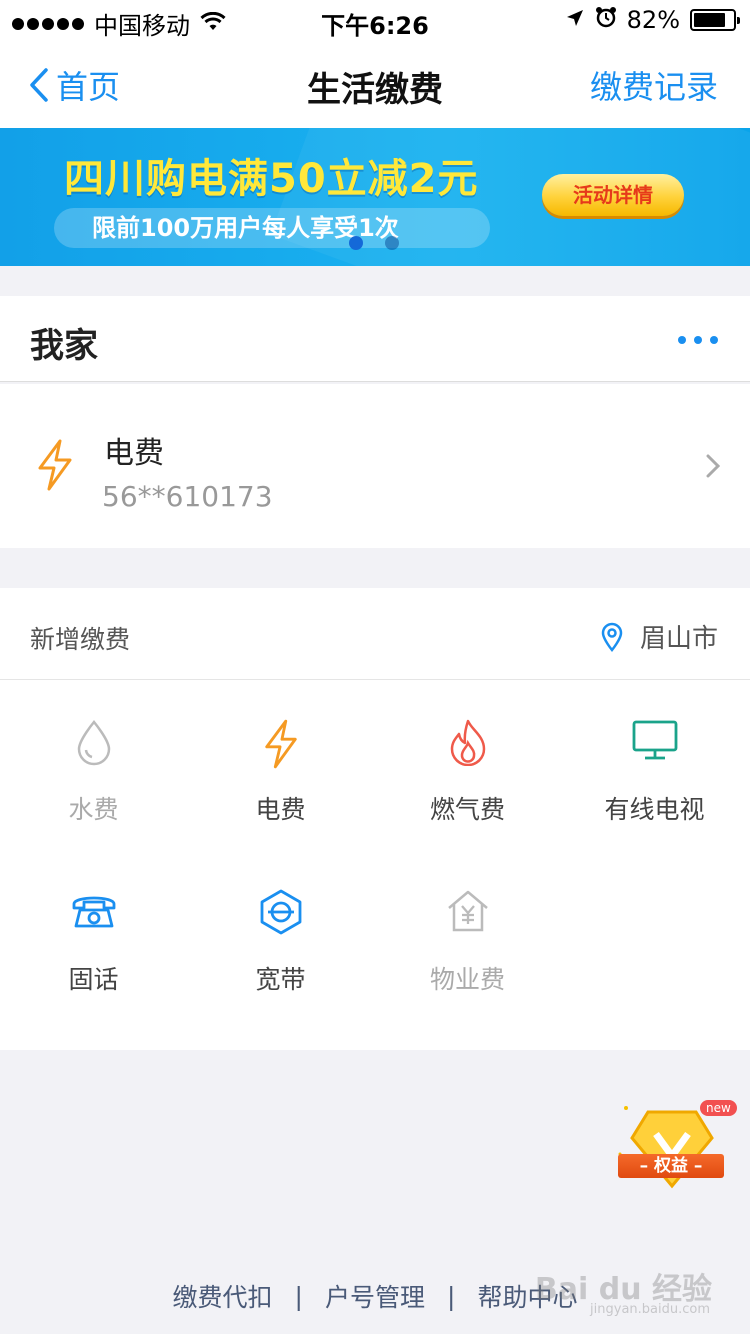  Describe the element at coordinates (713, 468) in the screenshot. I see `chevron-right-icon` at that location.